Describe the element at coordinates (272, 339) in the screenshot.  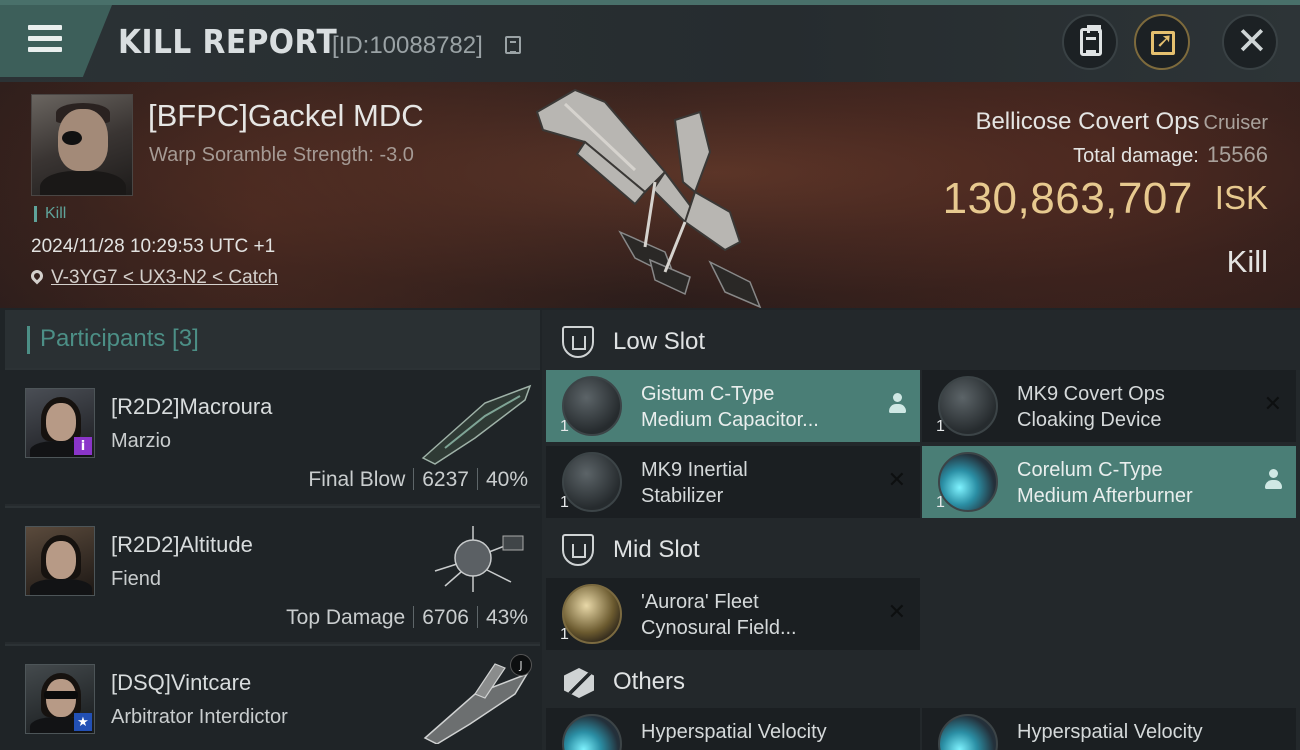
I see `participants-header: Participants [3]` at that location.